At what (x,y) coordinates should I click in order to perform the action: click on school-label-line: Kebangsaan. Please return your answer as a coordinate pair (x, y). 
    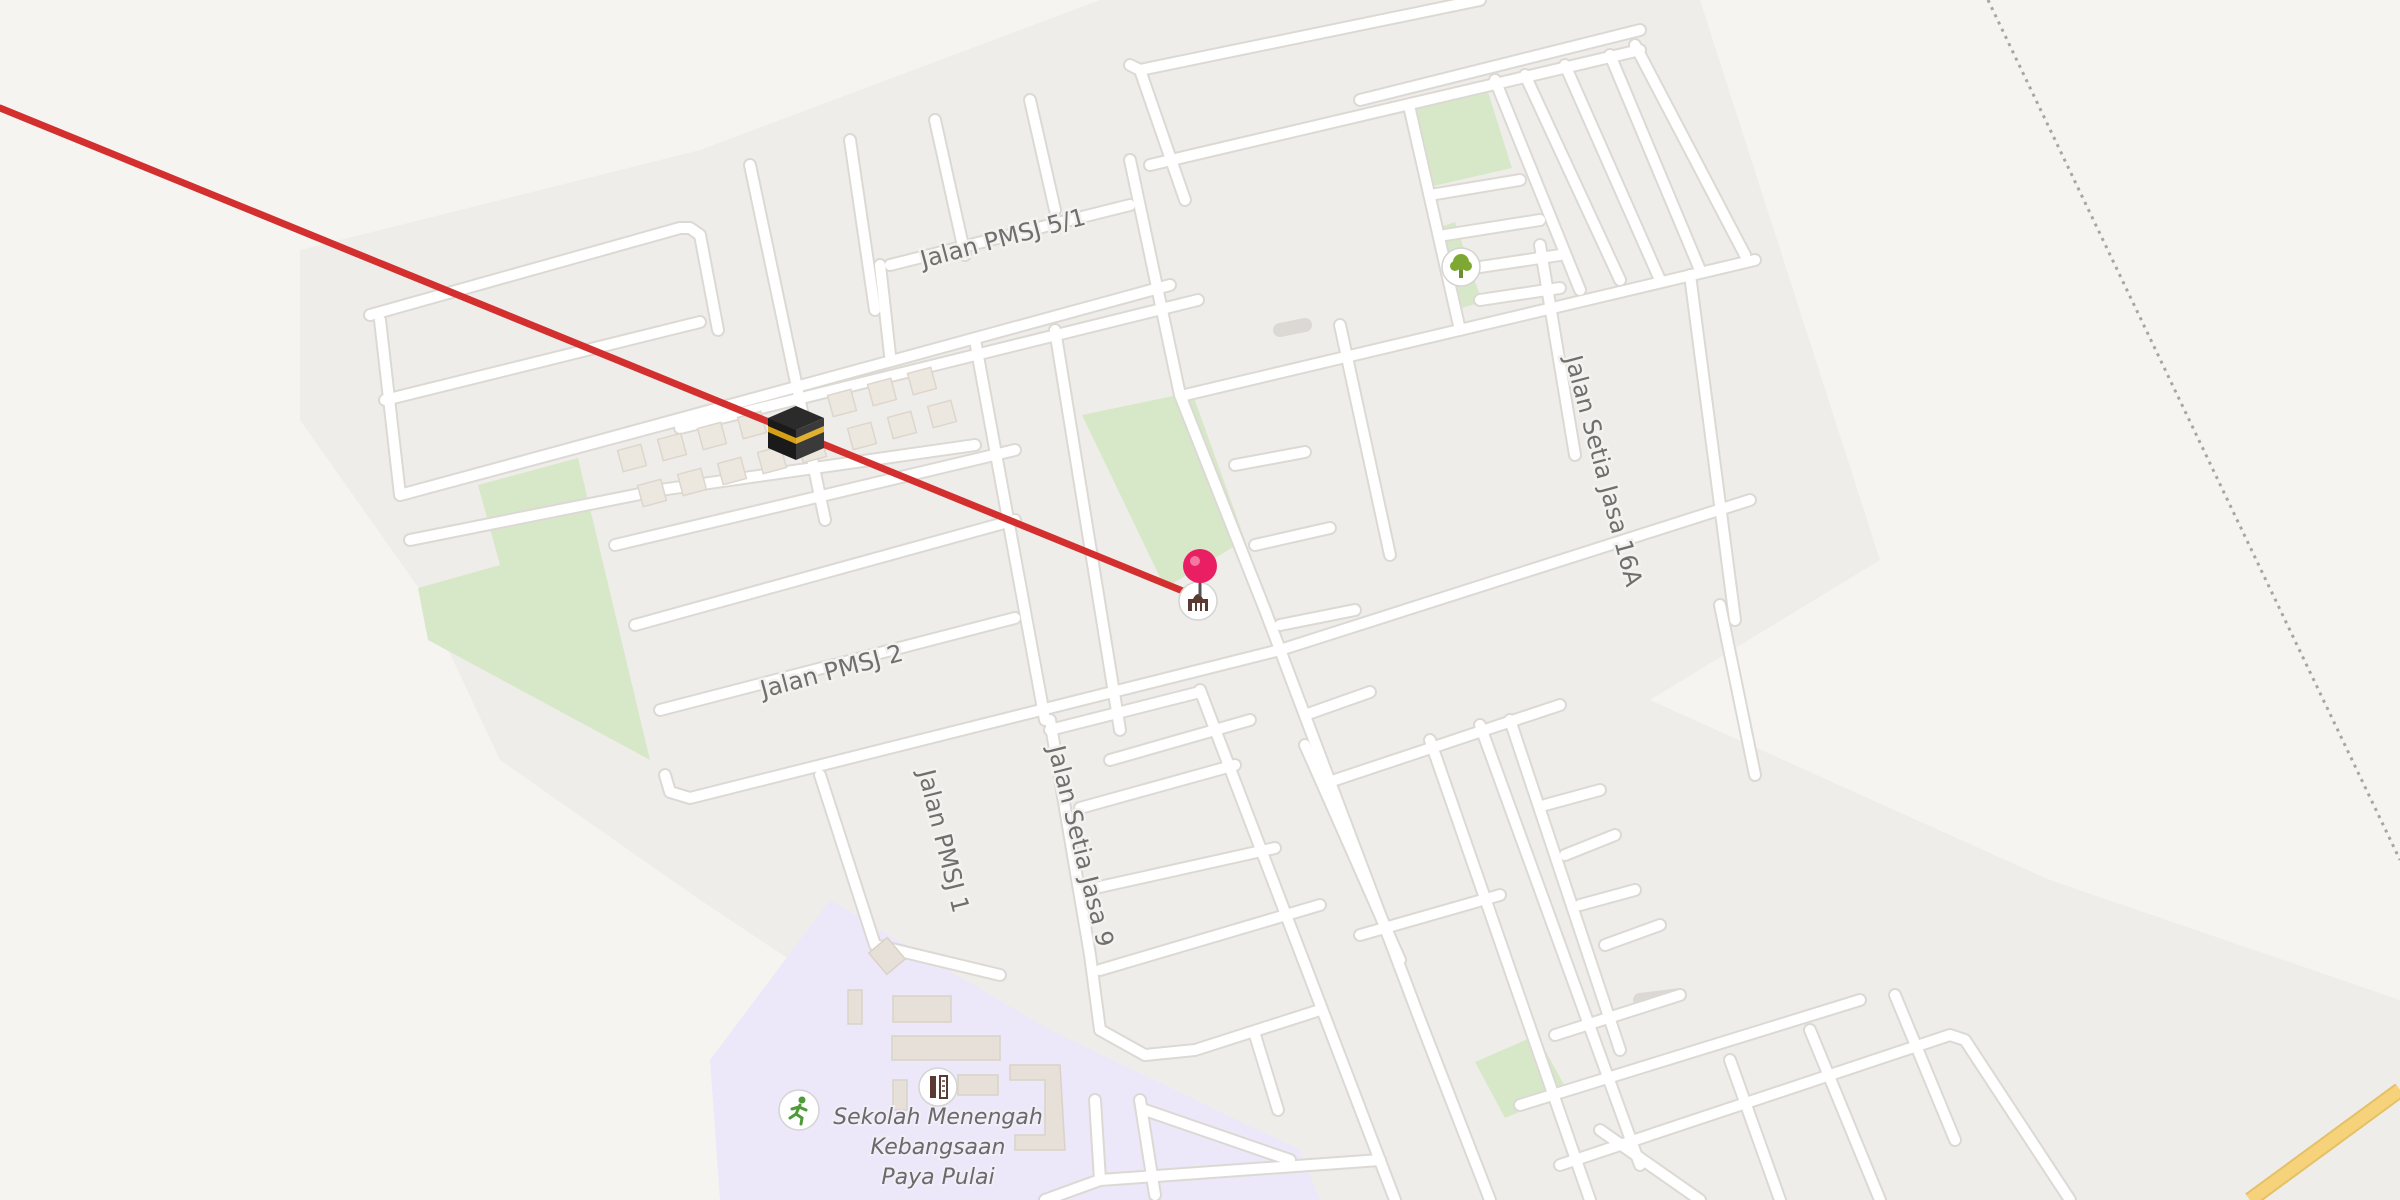
    Looking at the image, I should click on (938, 1147).